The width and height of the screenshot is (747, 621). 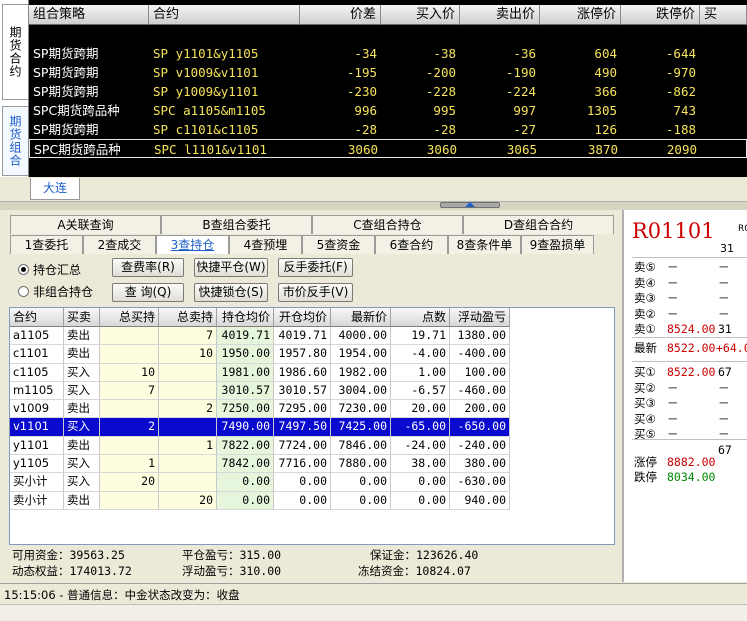 What do you see at coordinates (46, 244) in the screenshot?
I see `tab-orders: 1查委托` at bounding box center [46, 244].